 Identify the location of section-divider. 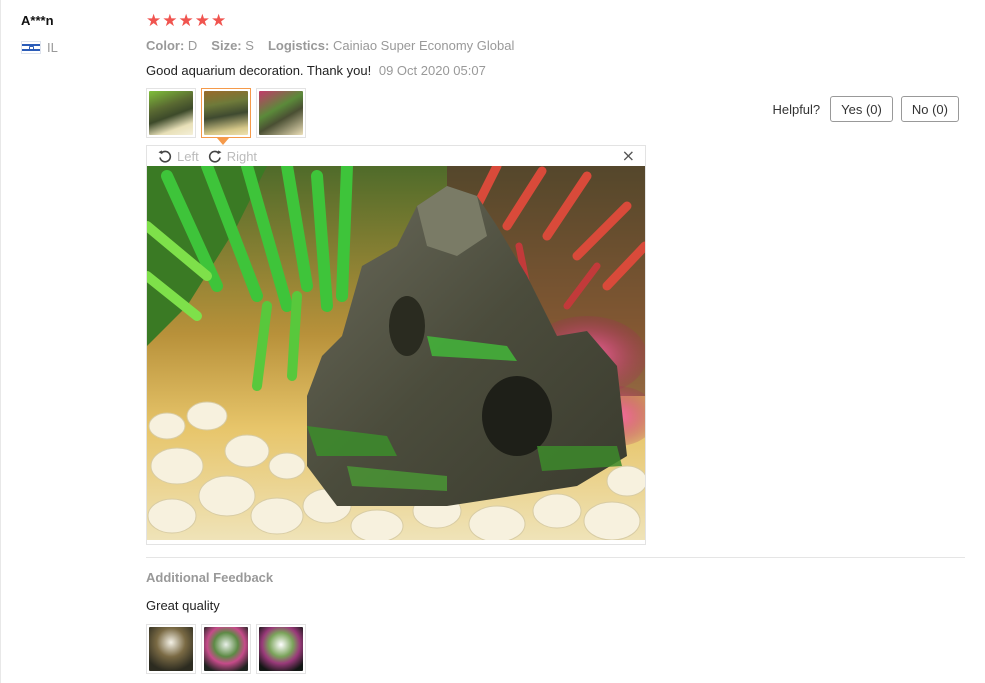
(555, 557).